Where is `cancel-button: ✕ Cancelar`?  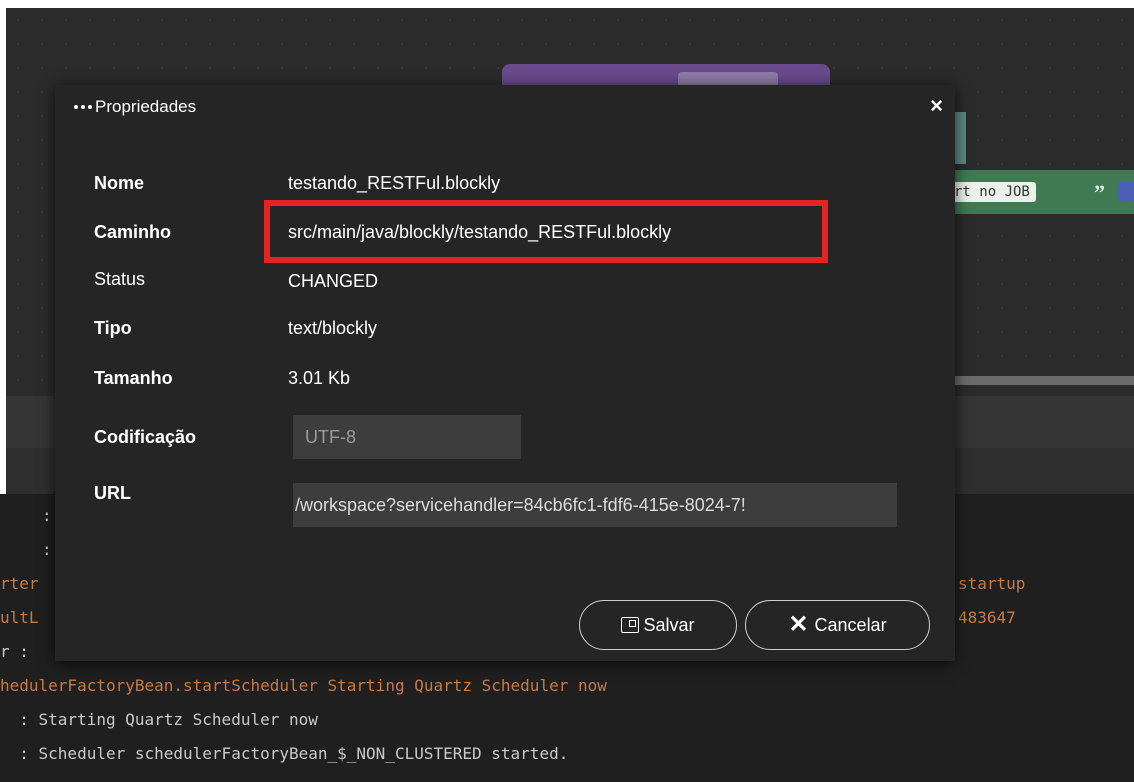 cancel-button: ✕ Cancelar is located at coordinates (837, 625).